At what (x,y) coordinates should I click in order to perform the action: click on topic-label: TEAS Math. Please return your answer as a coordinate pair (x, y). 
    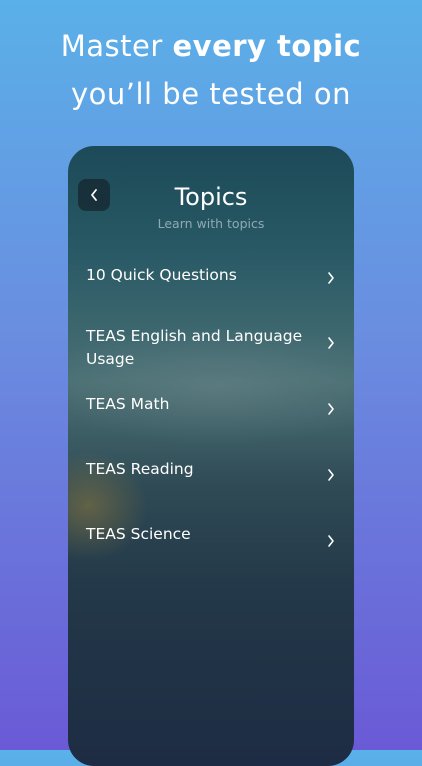
    Looking at the image, I should click on (128, 404).